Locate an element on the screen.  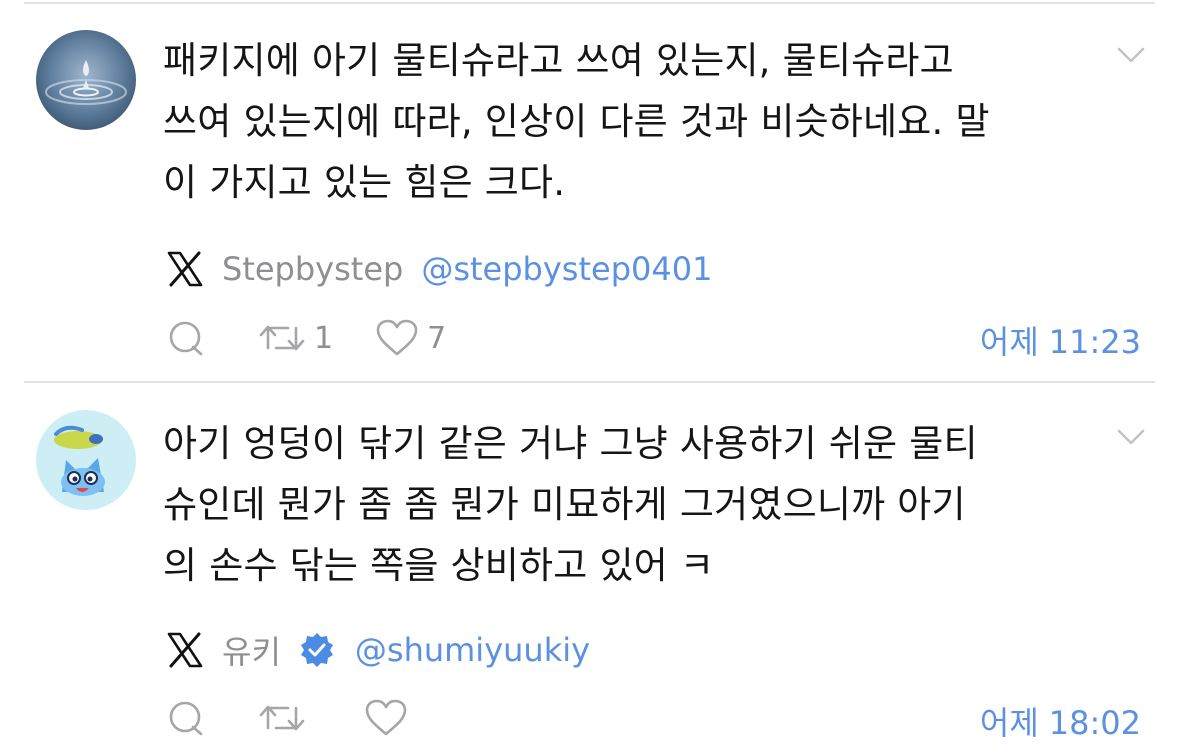
water-drop-avatar-icon is located at coordinates (86, 80).